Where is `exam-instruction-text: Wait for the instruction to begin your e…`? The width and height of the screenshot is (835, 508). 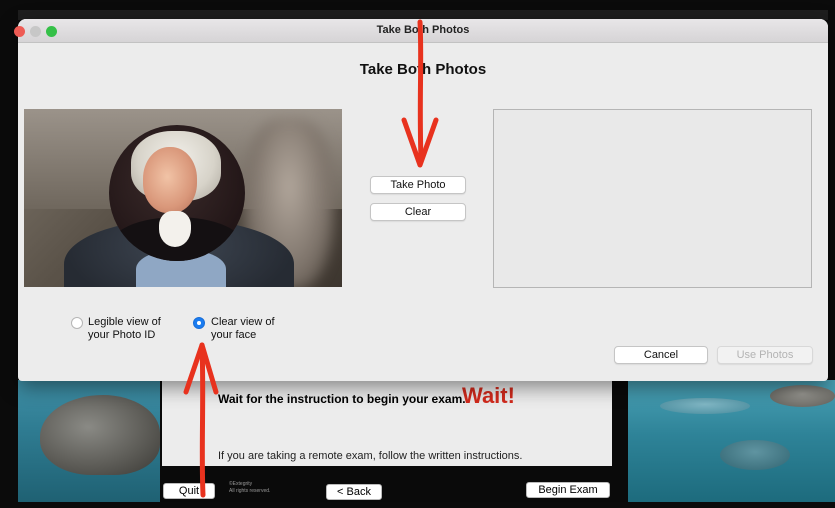
exam-instruction-text: Wait for the instruction to begin your e… is located at coordinates (342, 399).